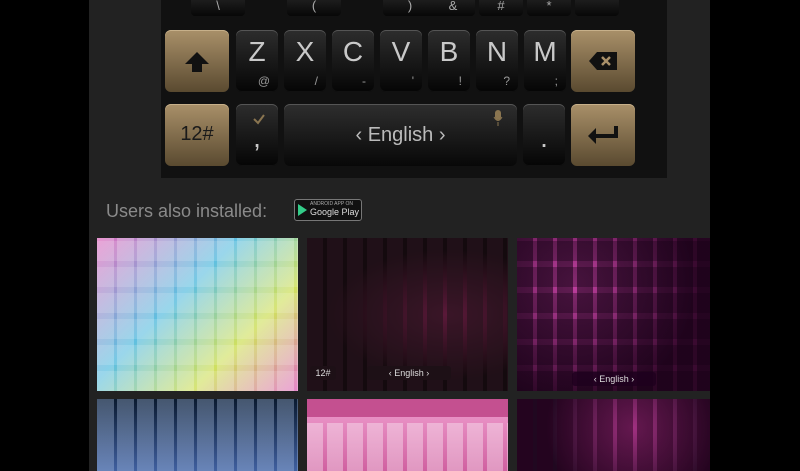 The height and width of the screenshot is (471, 800). Describe the element at coordinates (449, 51) in the screenshot. I see `key-b-label: B` at that location.